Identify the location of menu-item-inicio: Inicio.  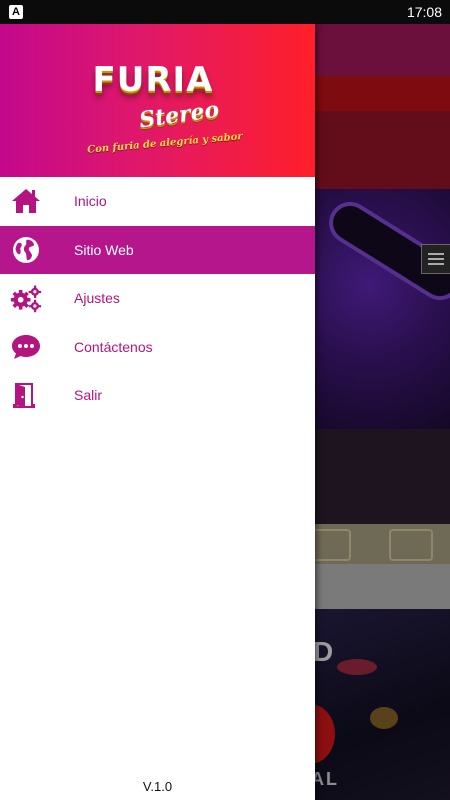
(157, 201).